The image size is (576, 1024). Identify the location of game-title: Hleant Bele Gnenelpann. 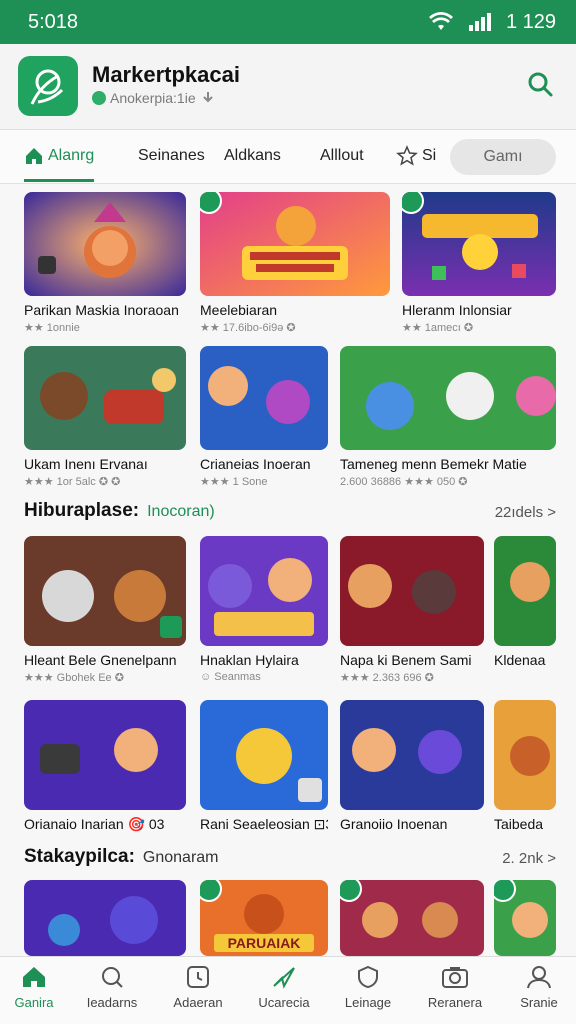
(100, 660).